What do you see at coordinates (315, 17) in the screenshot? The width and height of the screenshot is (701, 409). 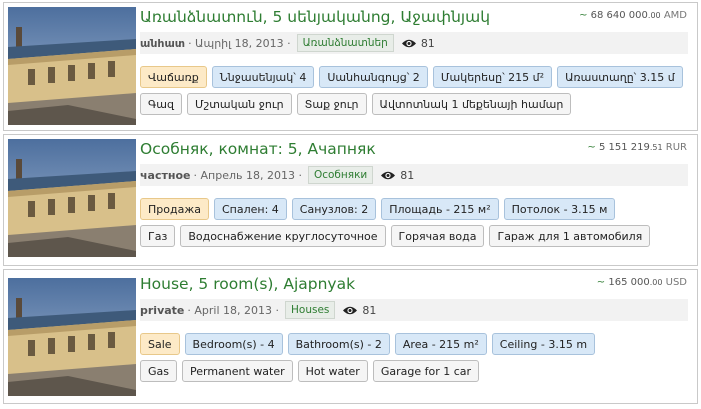 I see `listing-title: Առանձնատուն, 5 սենյականոց, Աջափնյակ` at bounding box center [315, 17].